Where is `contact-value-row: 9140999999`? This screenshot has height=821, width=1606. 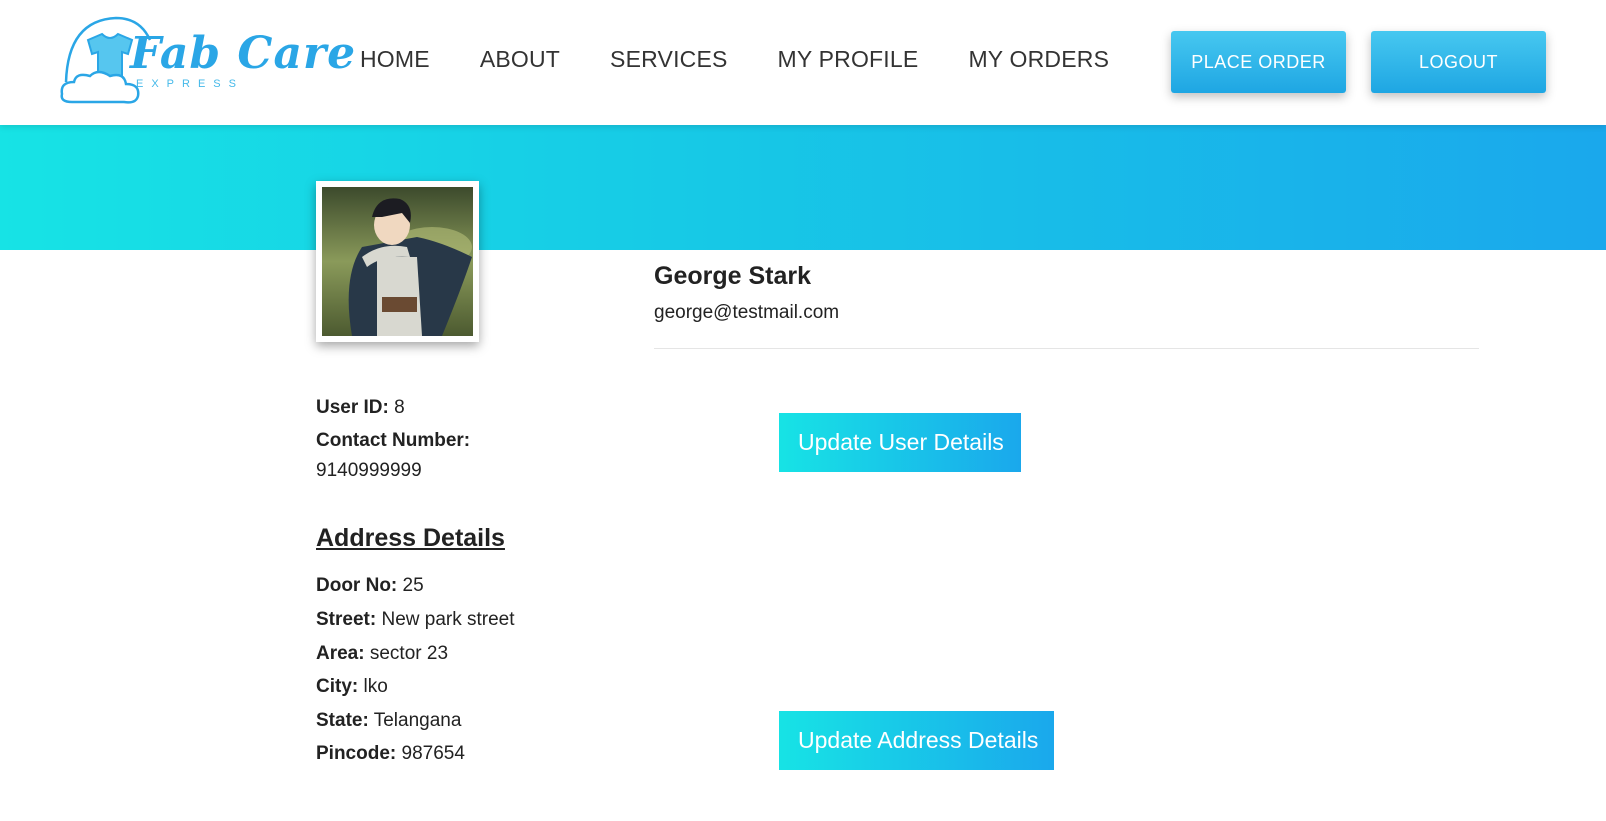 contact-value-row: 9140999999 is located at coordinates (369, 471).